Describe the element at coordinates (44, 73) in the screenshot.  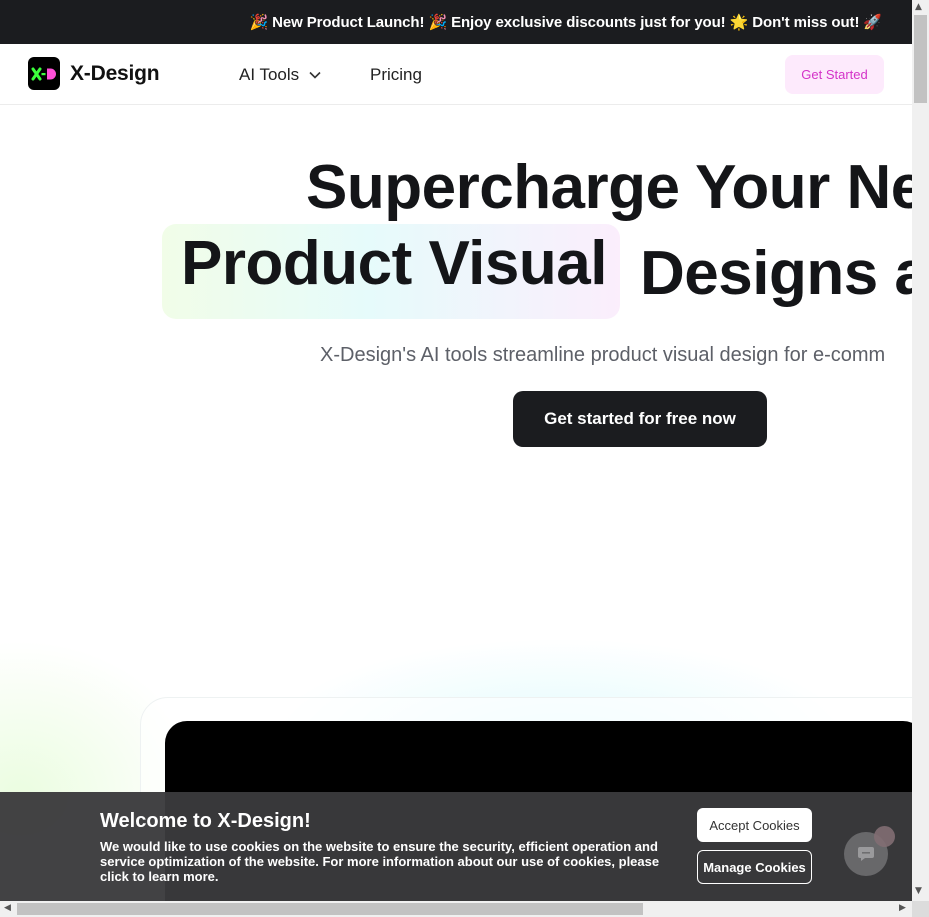
I see `logo-mark-icon` at that location.